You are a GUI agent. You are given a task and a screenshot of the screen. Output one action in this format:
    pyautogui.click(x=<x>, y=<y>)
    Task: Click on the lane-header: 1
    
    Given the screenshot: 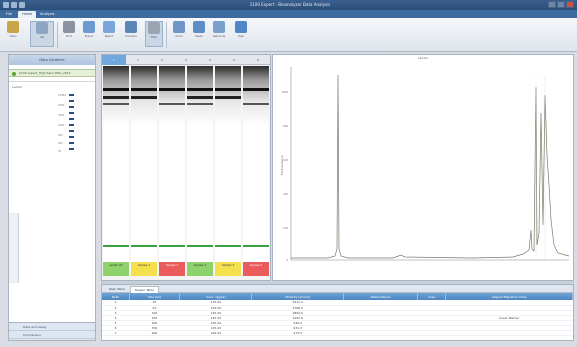 What is the action you would take?
    pyautogui.click(x=138, y=60)
    